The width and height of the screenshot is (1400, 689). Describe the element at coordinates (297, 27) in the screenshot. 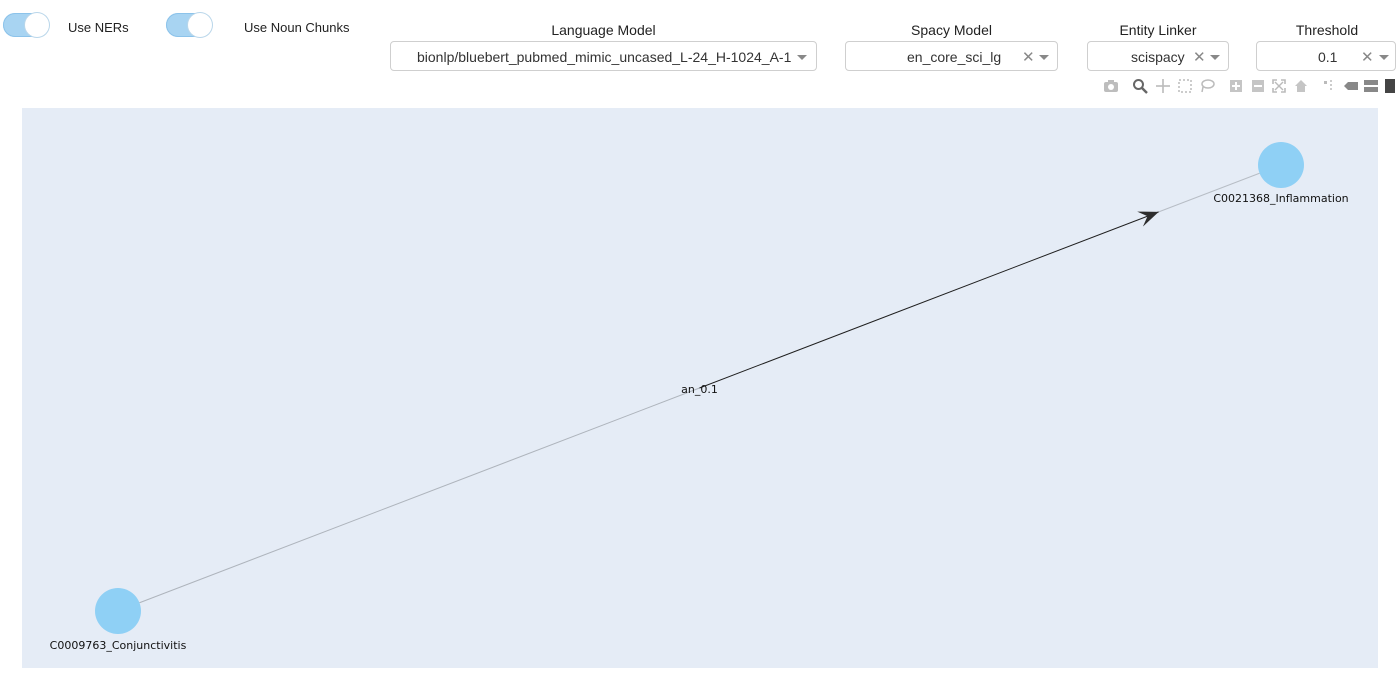

I see `use-noun-chunks-label: Use Noun Chunks` at that location.